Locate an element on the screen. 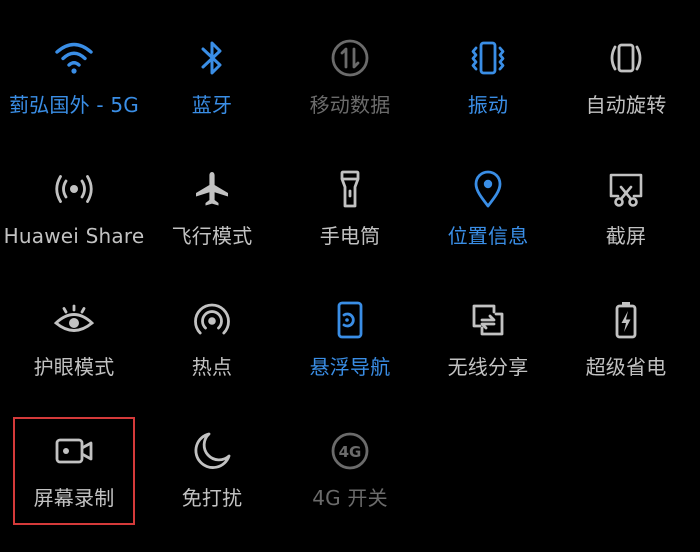 The image size is (700, 552). flashlight-icon is located at coordinates (350, 189).